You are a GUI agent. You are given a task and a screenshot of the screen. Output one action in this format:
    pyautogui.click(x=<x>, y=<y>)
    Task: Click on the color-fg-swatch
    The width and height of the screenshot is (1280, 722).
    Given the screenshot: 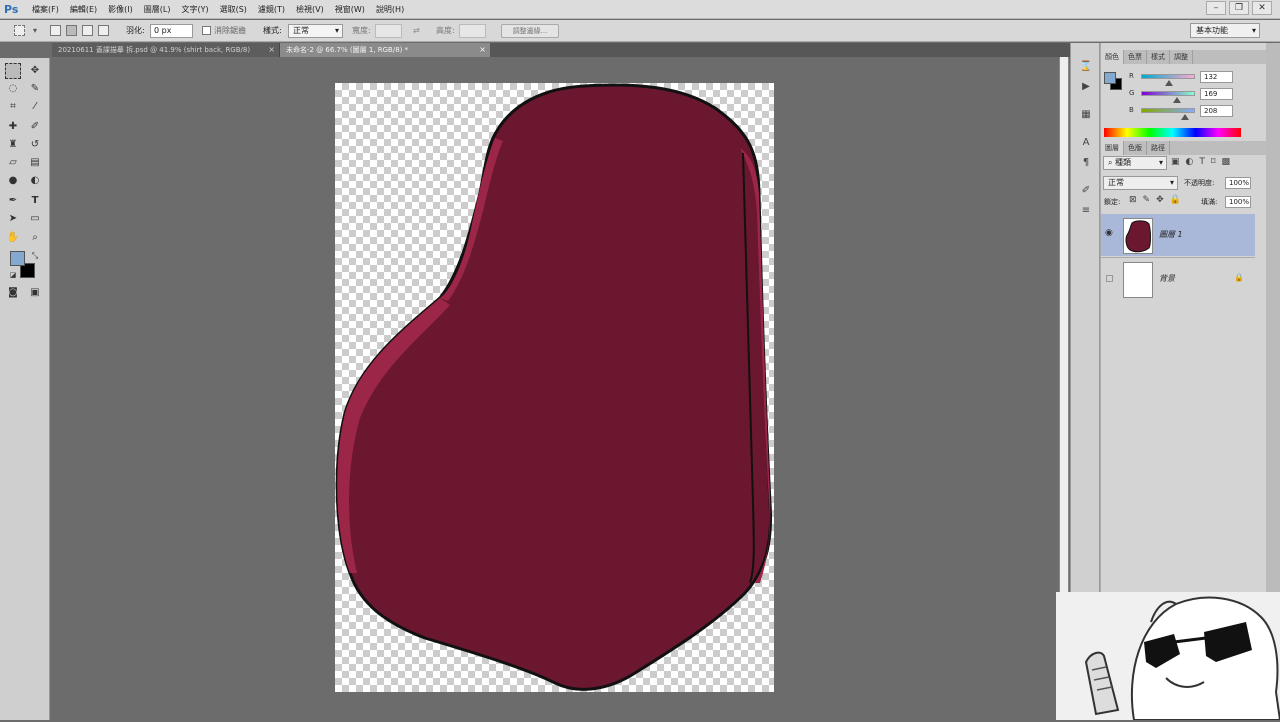 What is the action you would take?
    pyautogui.click(x=1110, y=78)
    